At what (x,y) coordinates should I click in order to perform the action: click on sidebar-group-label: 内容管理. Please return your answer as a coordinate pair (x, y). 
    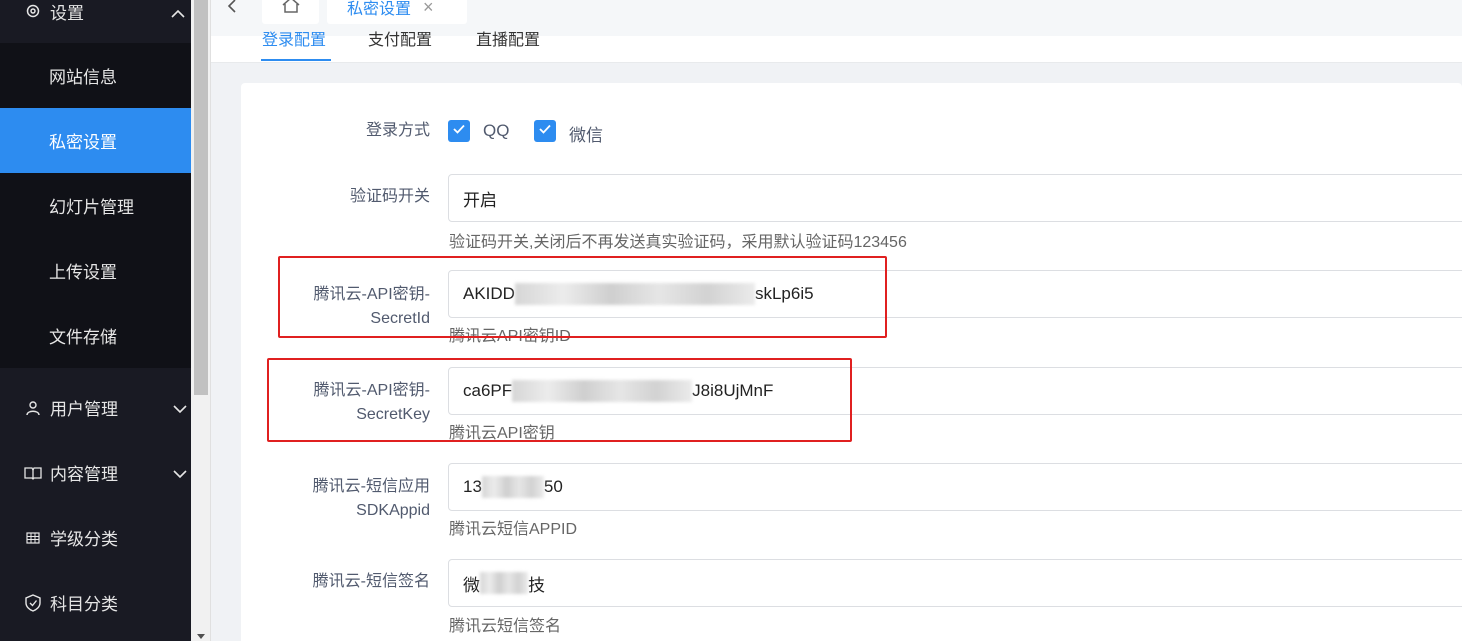
    Looking at the image, I should click on (84, 474).